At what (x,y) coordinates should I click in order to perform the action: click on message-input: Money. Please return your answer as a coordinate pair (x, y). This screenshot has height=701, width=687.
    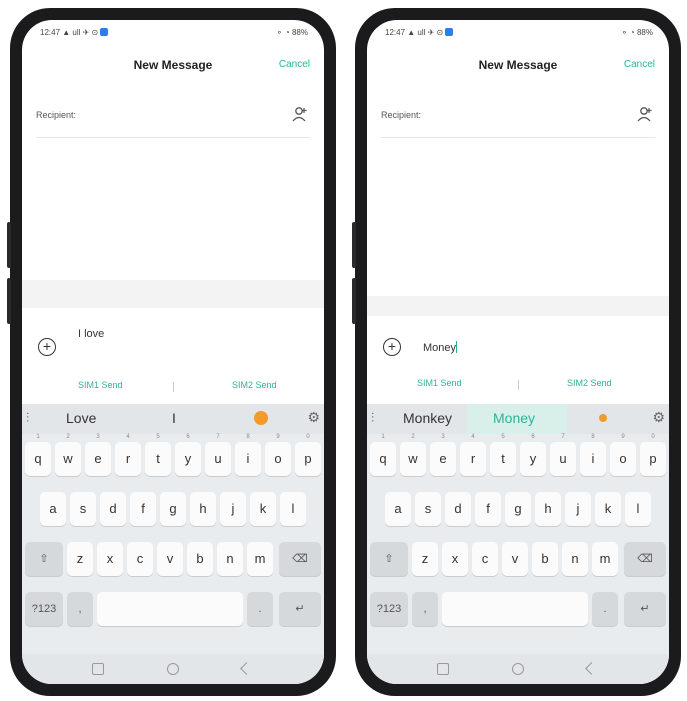
    Looking at the image, I should click on (440, 347).